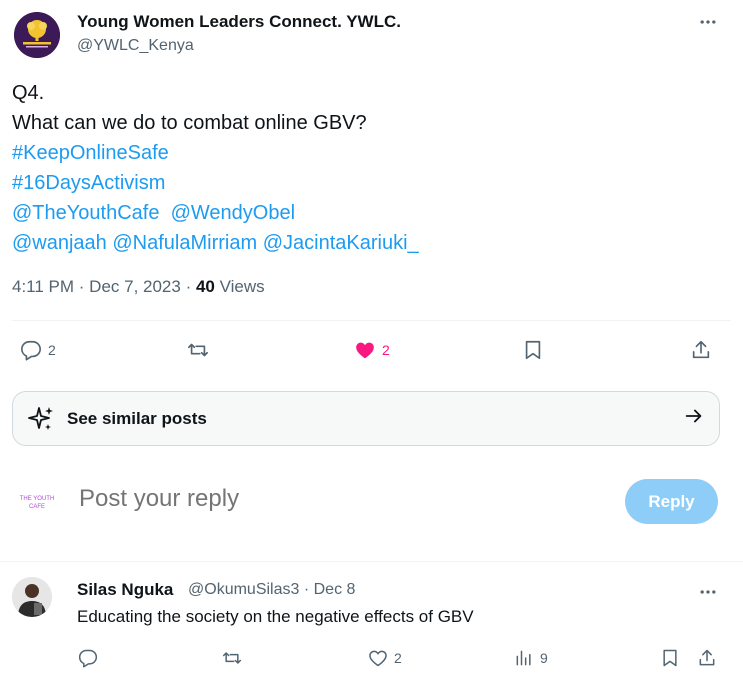  I want to click on reply-author-handle: @OkumuSilas3, so click(243, 589).